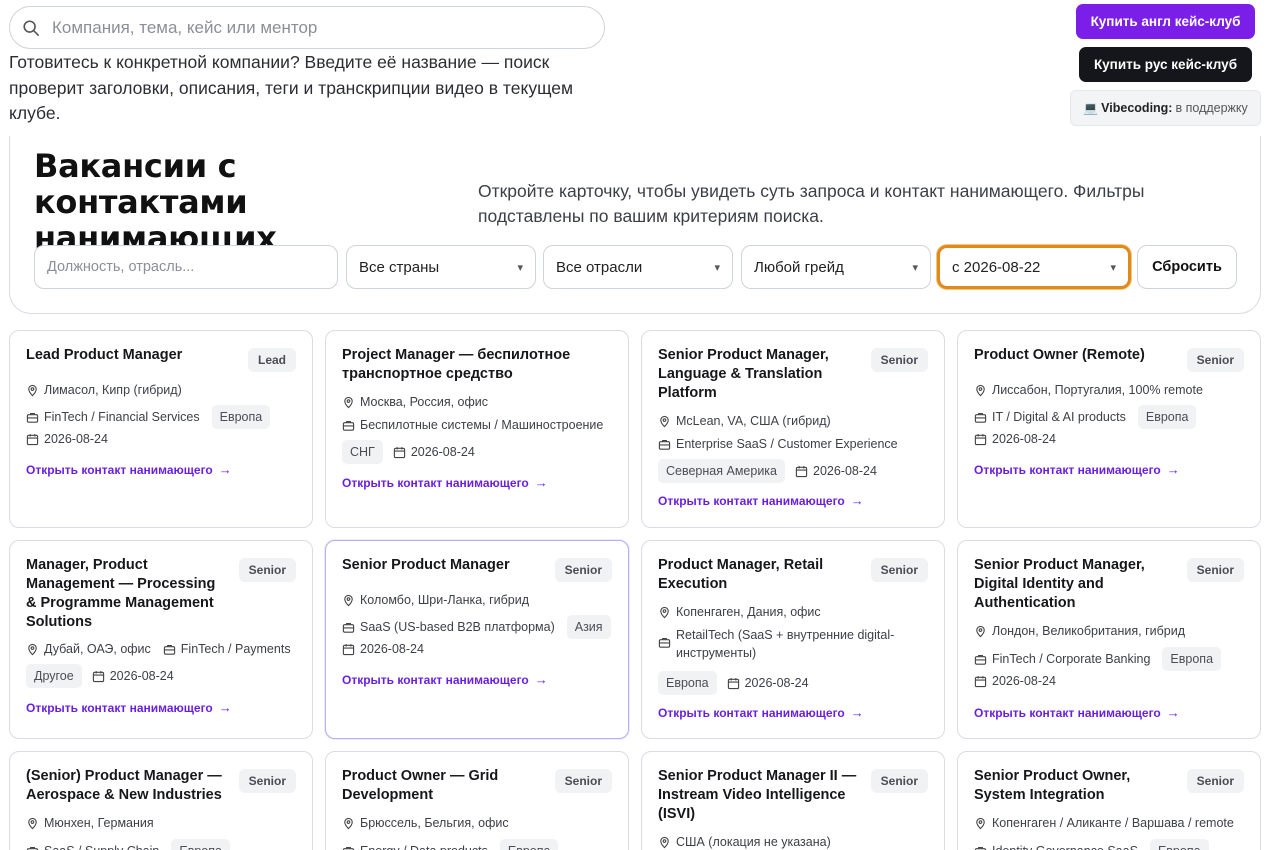  I want to click on location-text: США (локация не указана), so click(753, 842).